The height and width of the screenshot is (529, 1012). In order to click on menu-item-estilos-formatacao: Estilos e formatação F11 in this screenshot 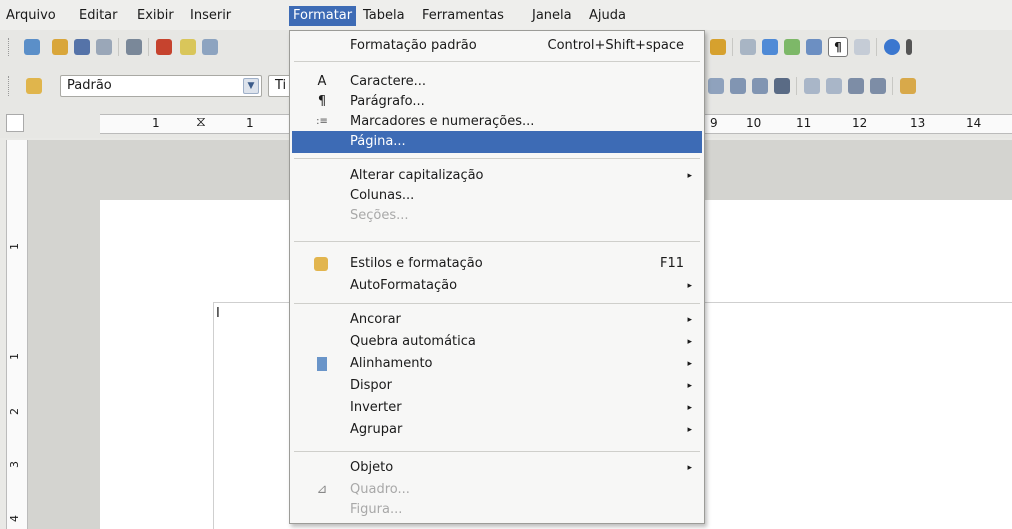, I will do `click(497, 264)`.